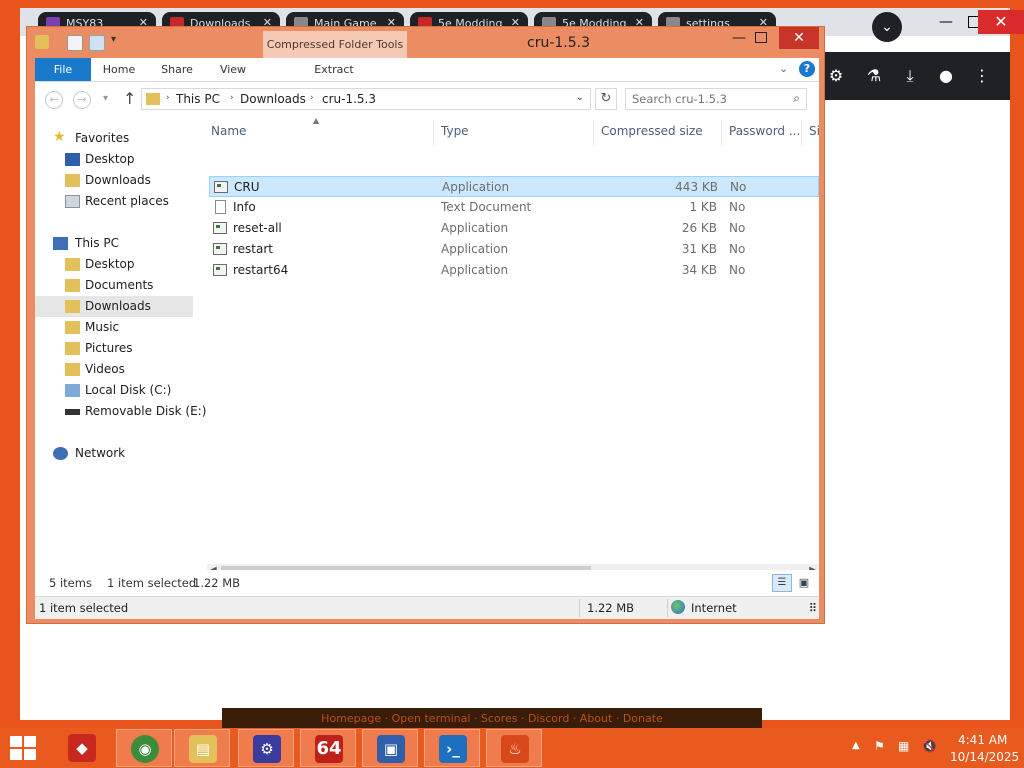 This screenshot has height=768, width=1024. I want to click on table-row: CRU Application 443 KB No, so click(514, 186).